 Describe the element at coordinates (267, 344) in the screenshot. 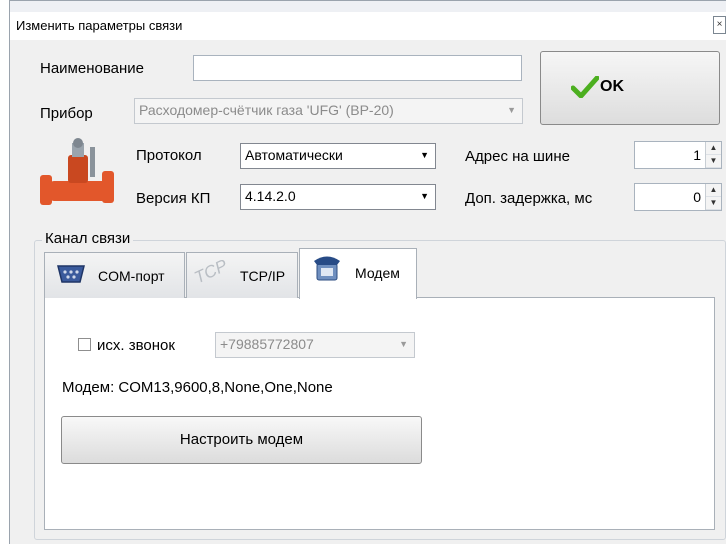

I see `phone-number-value: +79885772807` at that location.